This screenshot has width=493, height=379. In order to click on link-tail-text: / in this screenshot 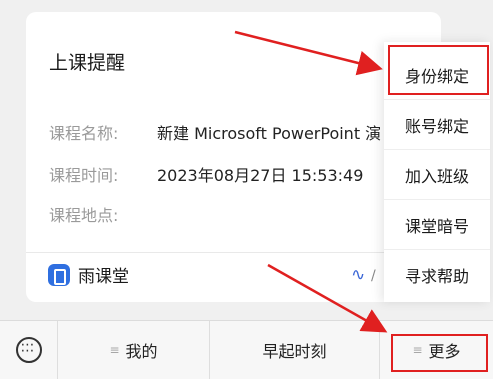, I will do `click(373, 276)`.